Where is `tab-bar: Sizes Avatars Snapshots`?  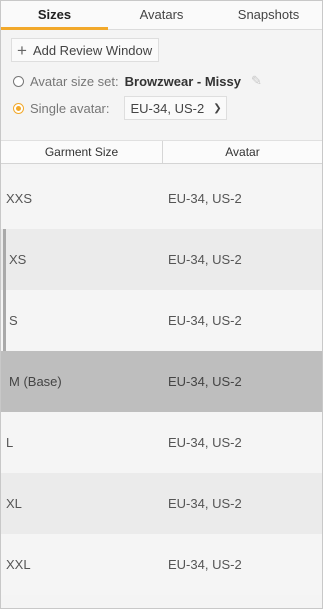
tab-bar: Sizes Avatars Snapshots is located at coordinates (161, 15).